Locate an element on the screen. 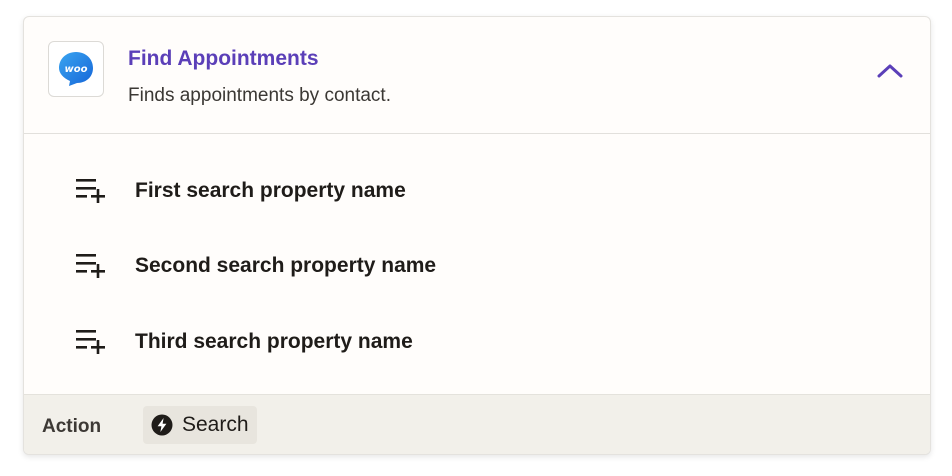  lightning-bolt-icon is located at coordinates (162, 425).